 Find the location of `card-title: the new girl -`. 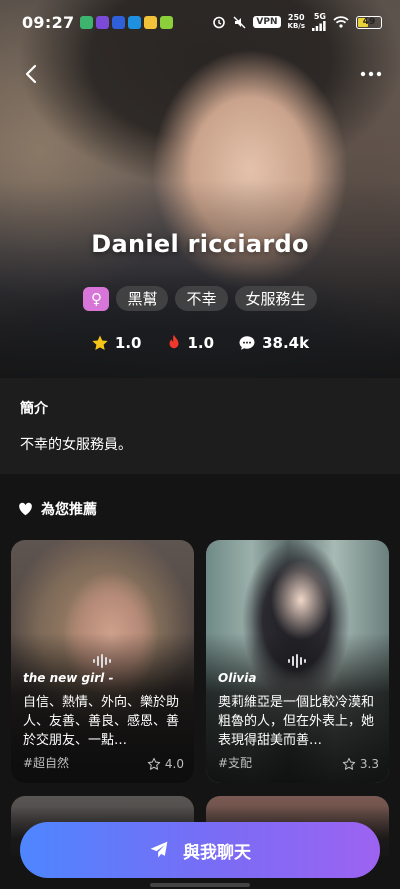

card-title: the new girl - is located at coordinates (68, 678).